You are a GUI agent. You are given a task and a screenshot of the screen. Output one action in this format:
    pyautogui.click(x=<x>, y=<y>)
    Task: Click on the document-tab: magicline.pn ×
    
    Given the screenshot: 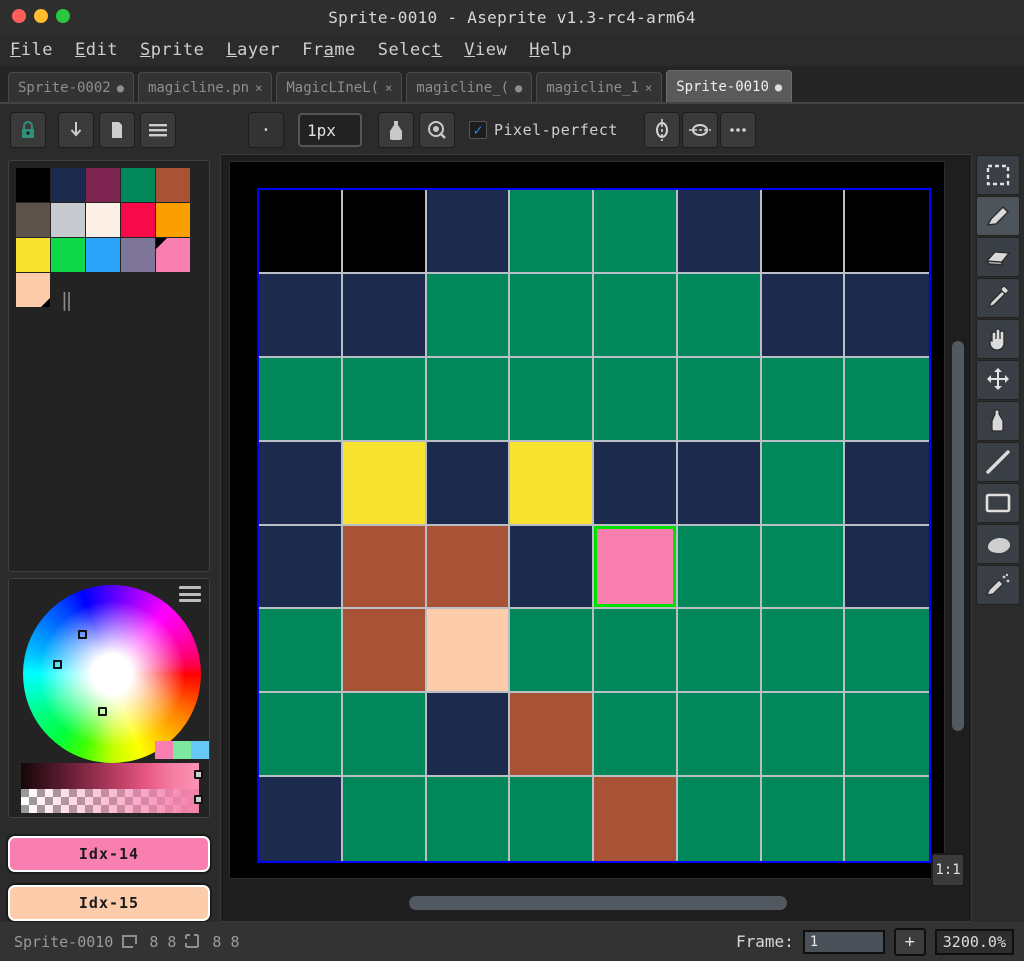 What is the action you would take?
    pyautogui.click(x=205, y=87)
    